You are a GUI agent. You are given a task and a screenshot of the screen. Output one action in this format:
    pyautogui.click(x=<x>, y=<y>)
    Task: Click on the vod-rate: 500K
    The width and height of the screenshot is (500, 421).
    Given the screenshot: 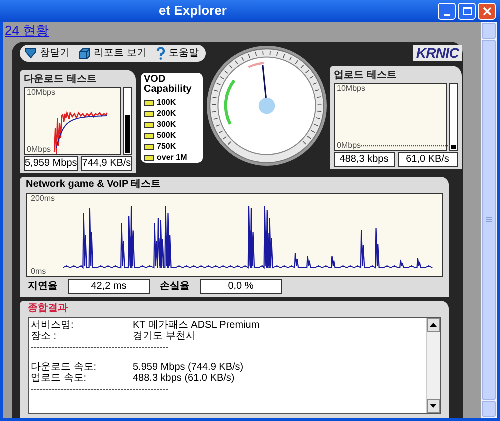 What is the action you would take?
    pyautogui.click(x=166, y=136)
    